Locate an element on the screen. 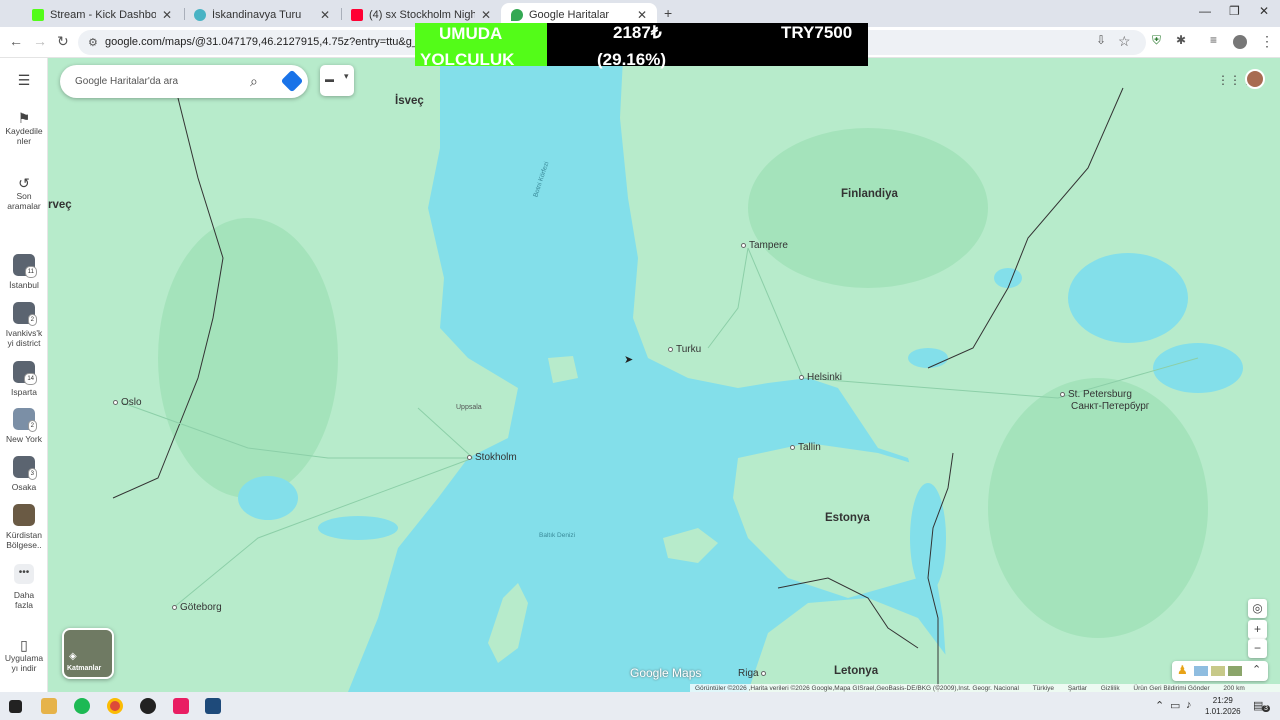 This screenshot has width=1280, height=720. country-link: Türkiye is located at coordinates (1043, 688).